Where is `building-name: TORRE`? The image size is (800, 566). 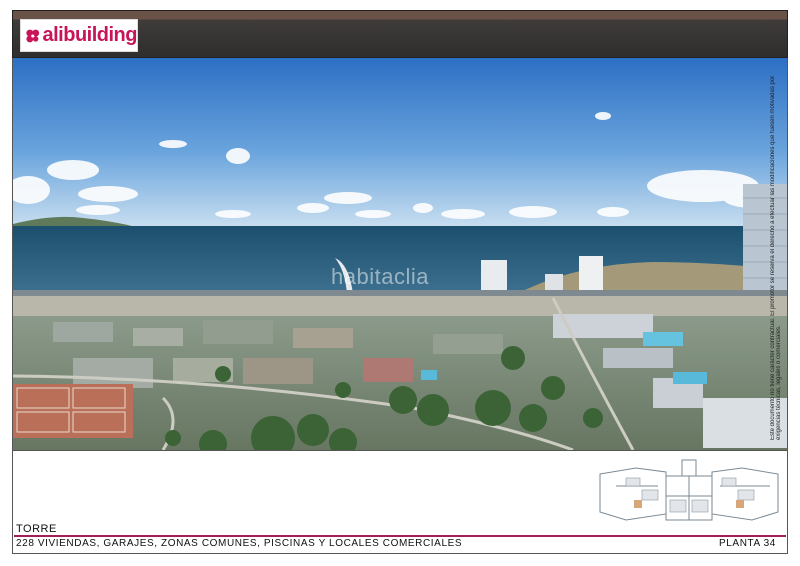 building-name: TORRE is located at coordinates (36, 529).